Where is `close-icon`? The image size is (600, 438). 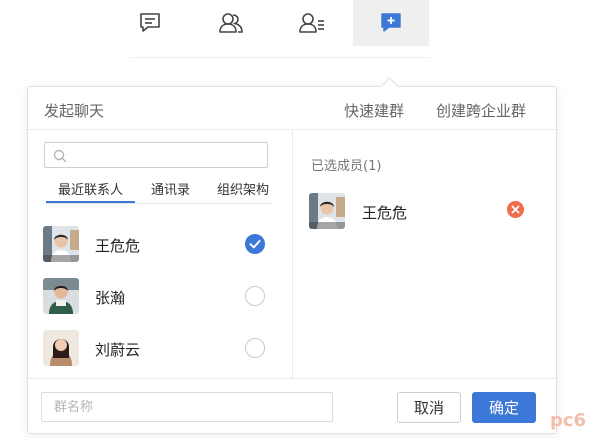 close-icon is located at coordinates (515, 212).